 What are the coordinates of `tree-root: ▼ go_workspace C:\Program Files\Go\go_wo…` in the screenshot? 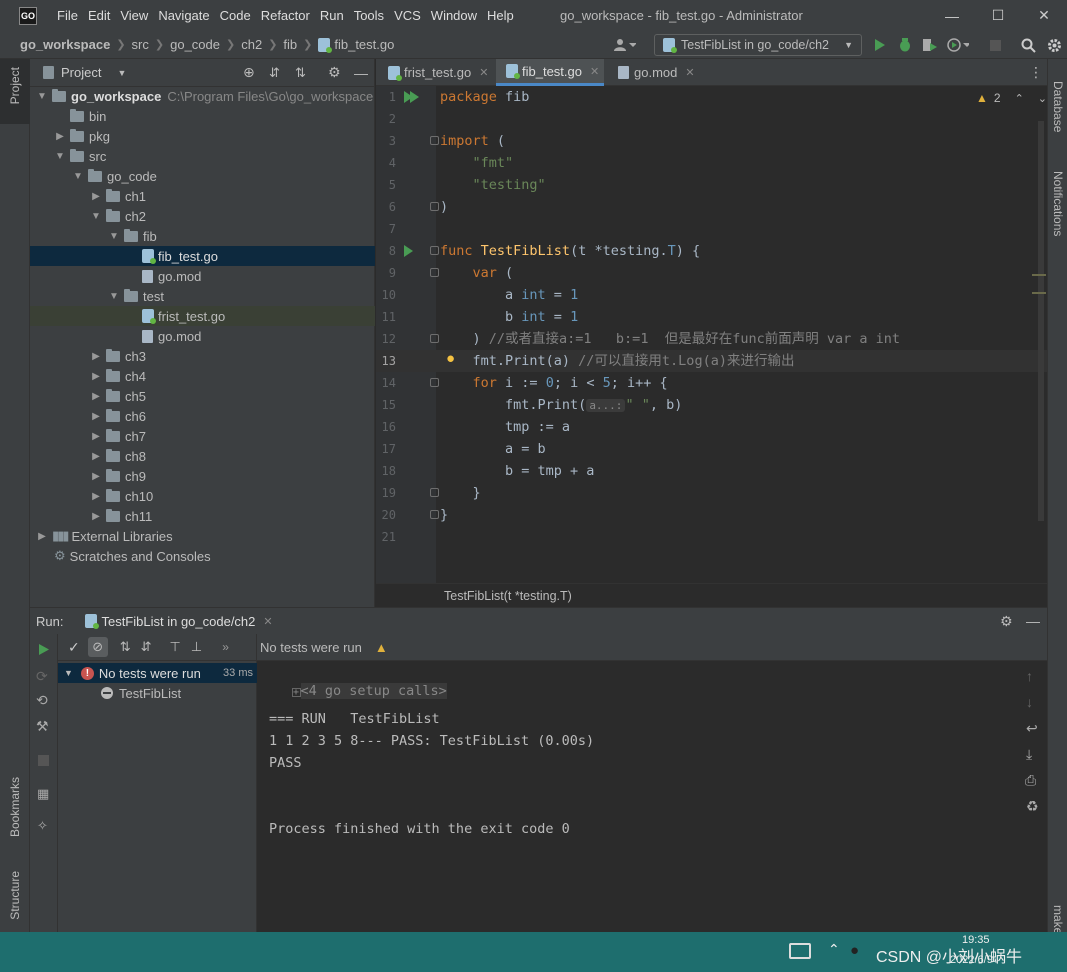 It's located at (202, 96).